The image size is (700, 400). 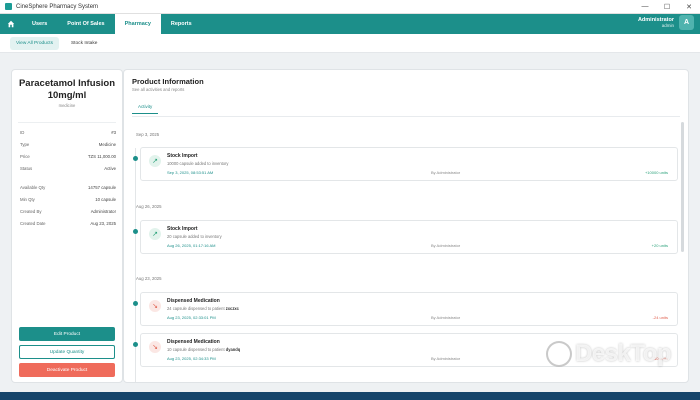 What do you see at coordinates (149, 206) in the screenshot?
I see `timeline-date: Aug 26, 2025` at bounding box center [149, 206].